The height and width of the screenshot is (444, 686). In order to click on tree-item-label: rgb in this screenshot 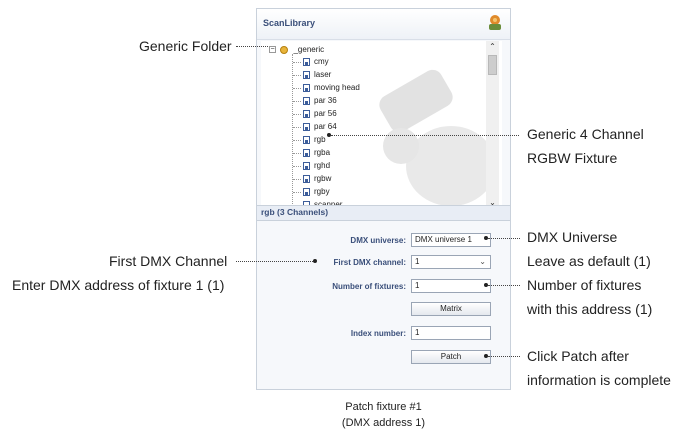, I will do `click(320, 139)`.